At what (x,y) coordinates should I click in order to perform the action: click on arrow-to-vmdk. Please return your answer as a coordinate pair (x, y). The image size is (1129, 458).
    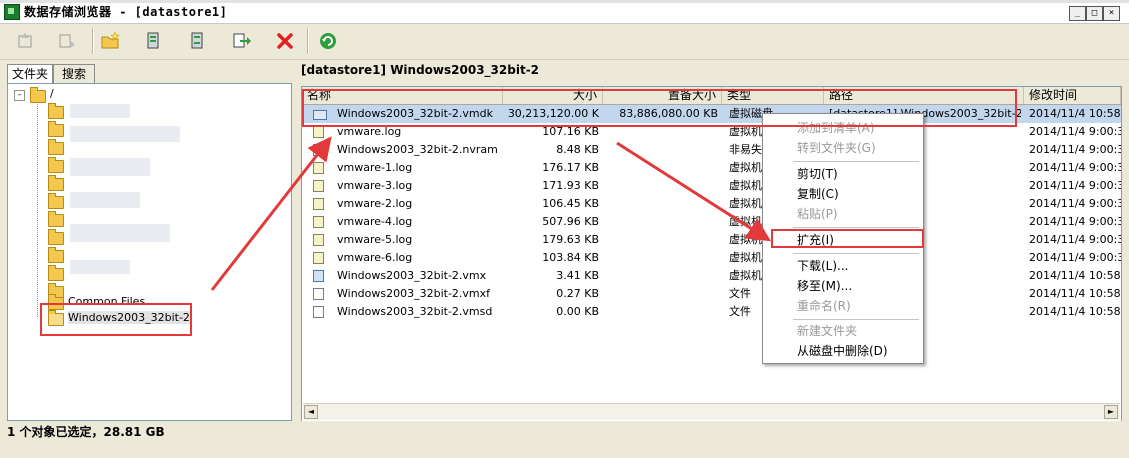
    Looking at the image, I should click on (271, 213).